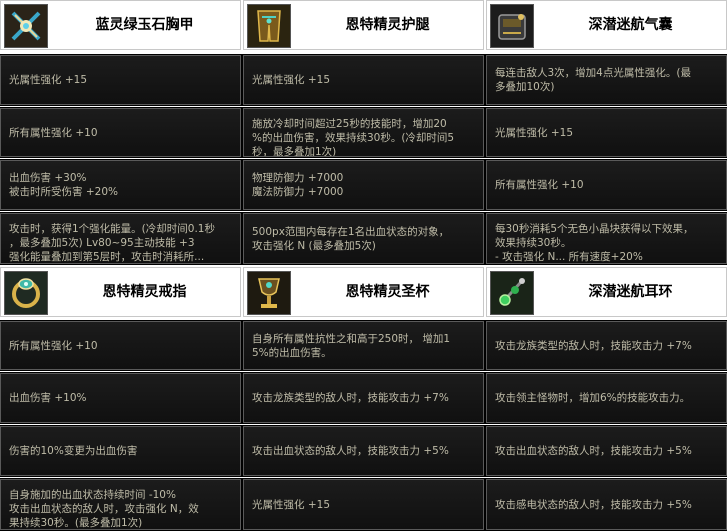 The image size is (727, 531). Describe the element at coordinates (144, 25) in the screenshot. I see `item-name: 蓝灵绿玉石胸甲` at that location.